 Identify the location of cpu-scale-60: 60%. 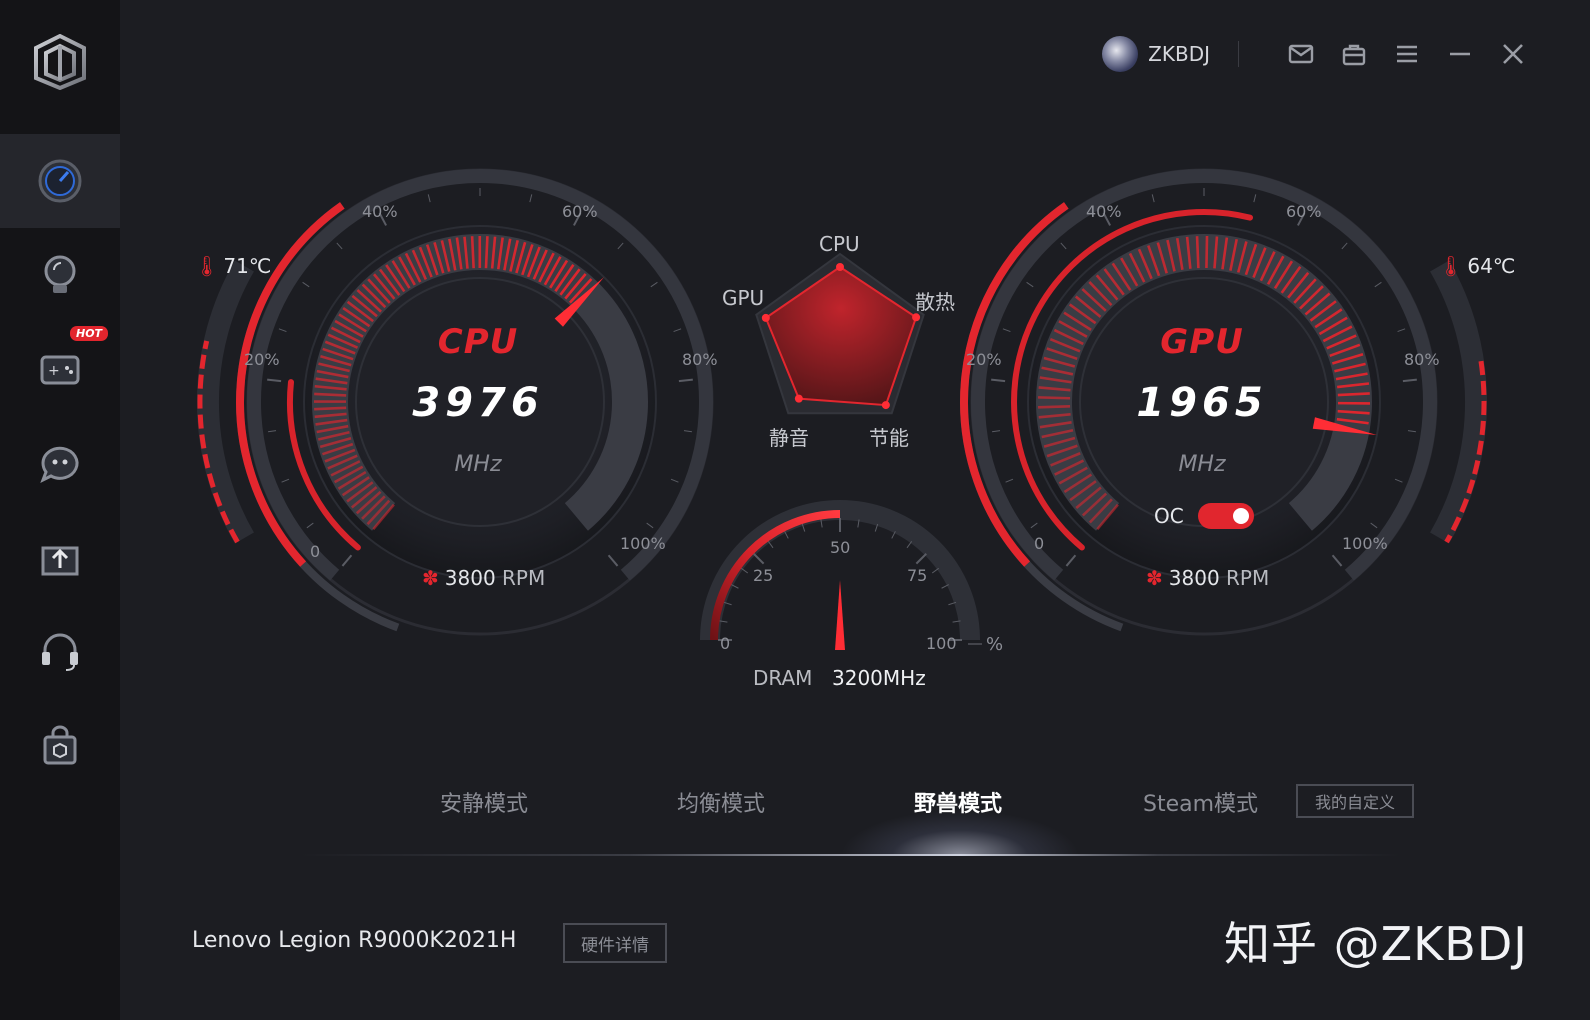
(580, 211).